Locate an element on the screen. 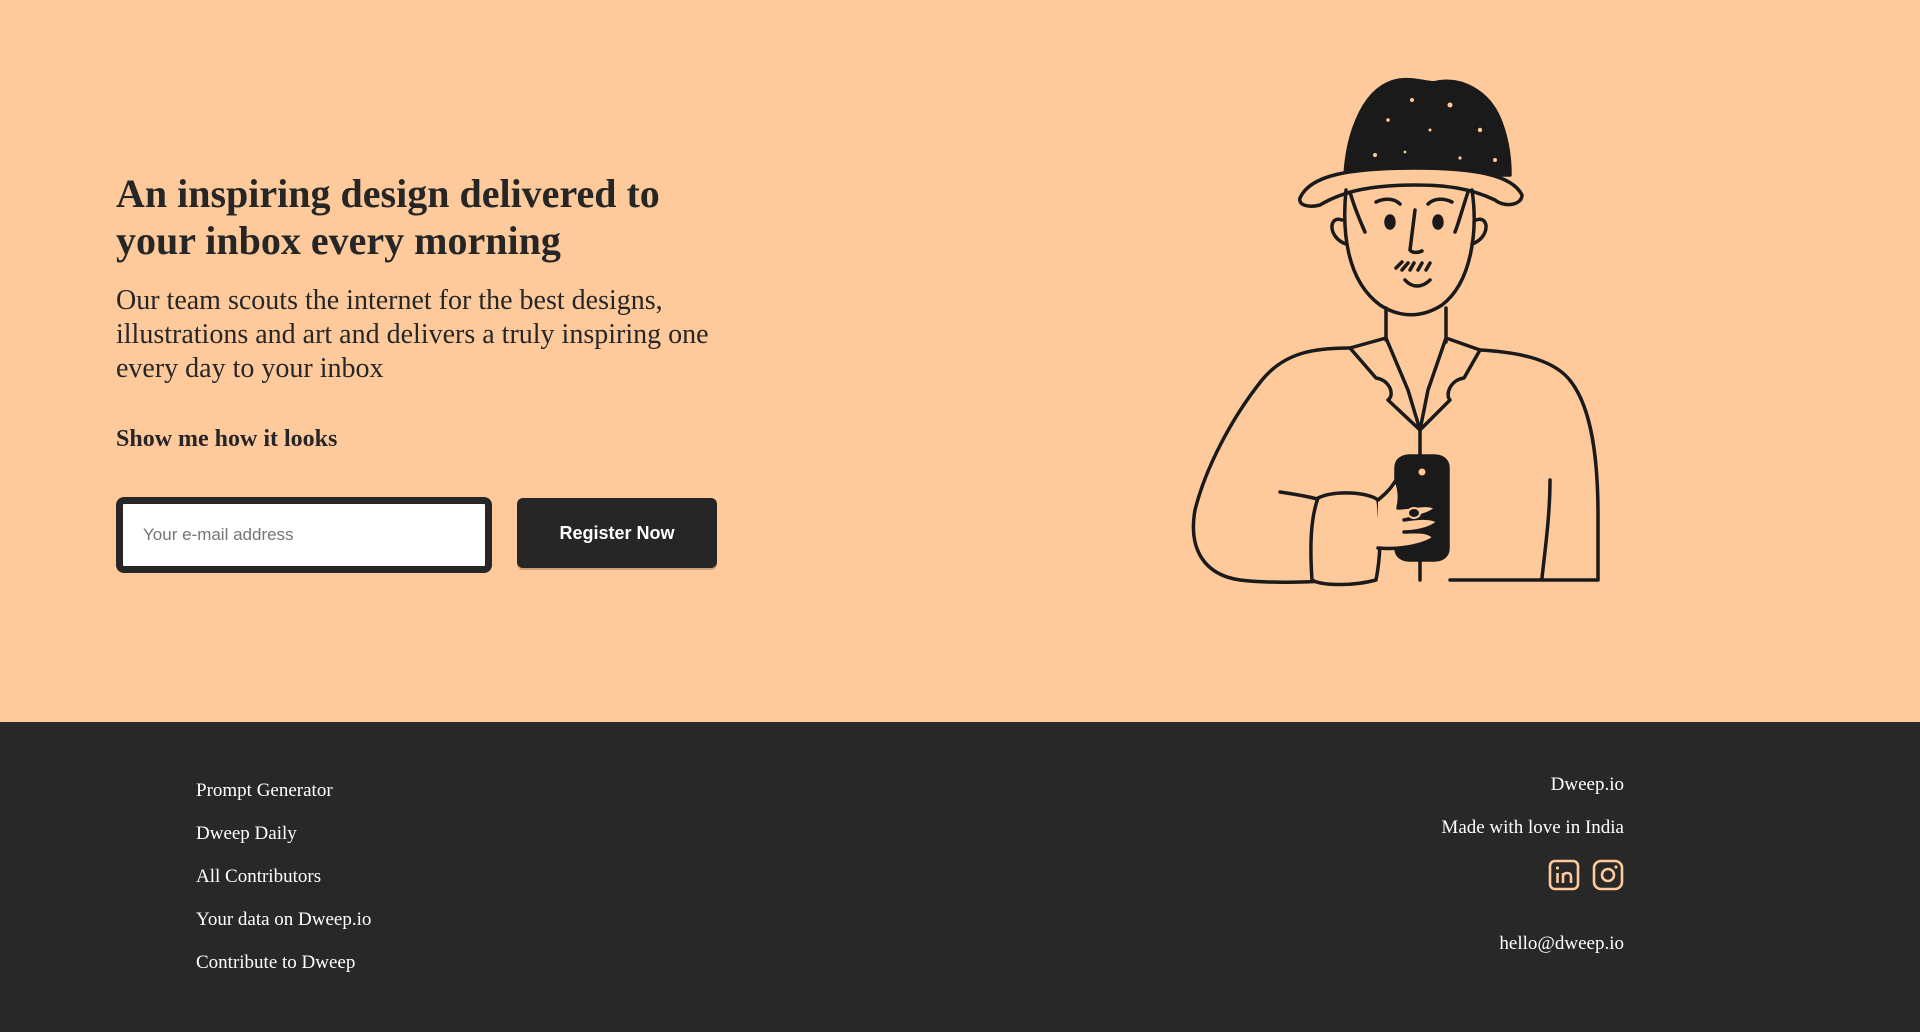  footer-link-prompt-generator: Prompt Generator is located at coordinates (283, 791).